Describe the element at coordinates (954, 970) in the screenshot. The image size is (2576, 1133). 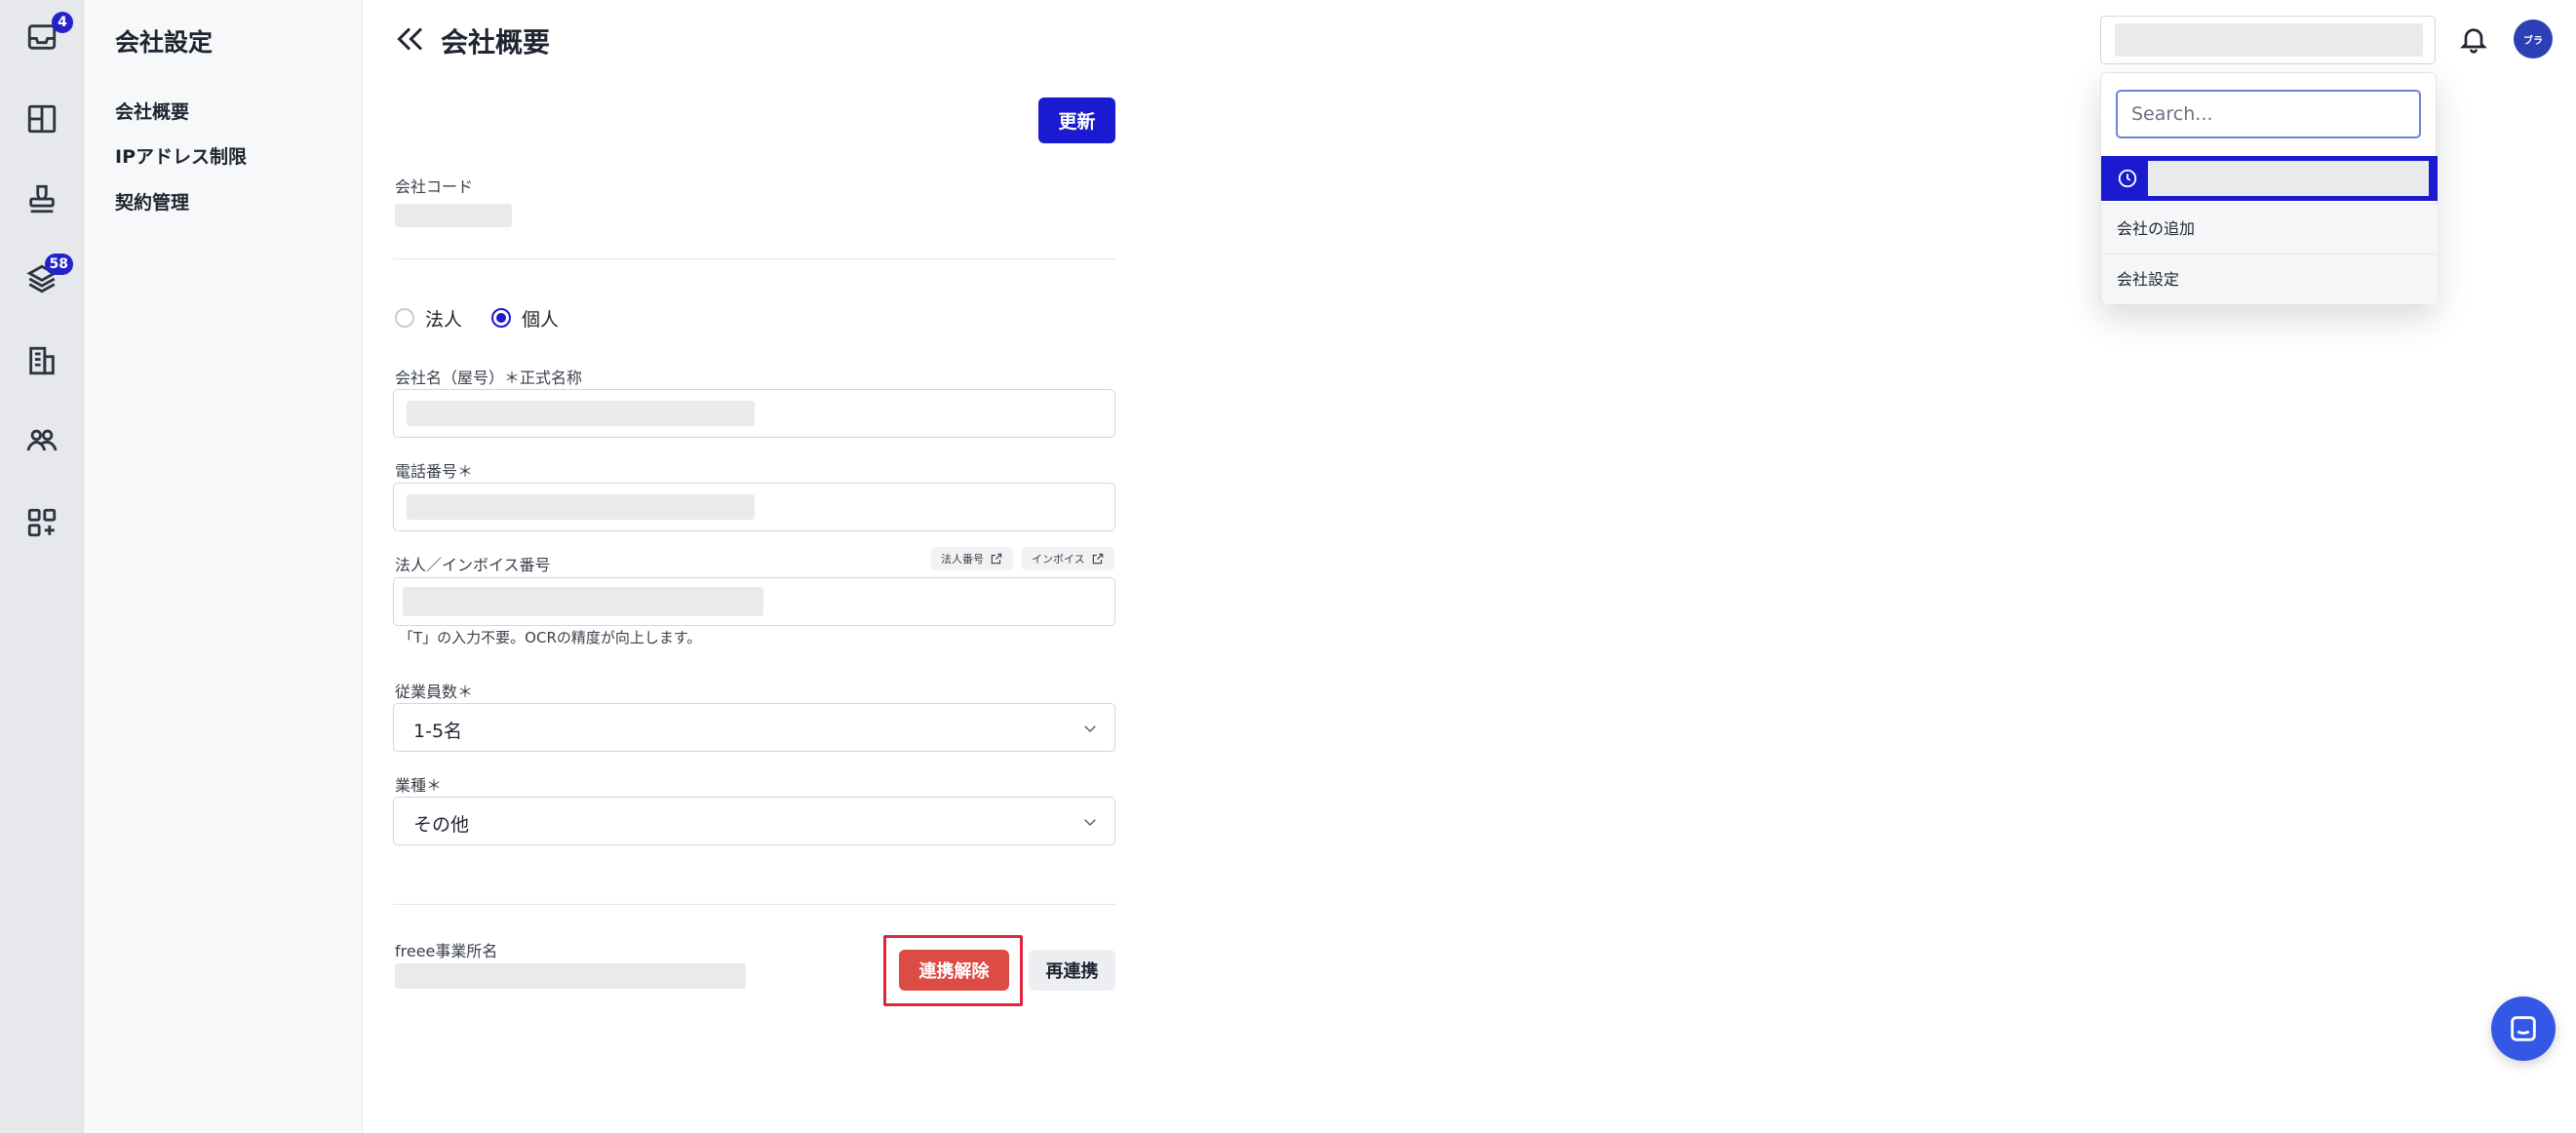
I see `disconnect-button: 連携解除` at that location.